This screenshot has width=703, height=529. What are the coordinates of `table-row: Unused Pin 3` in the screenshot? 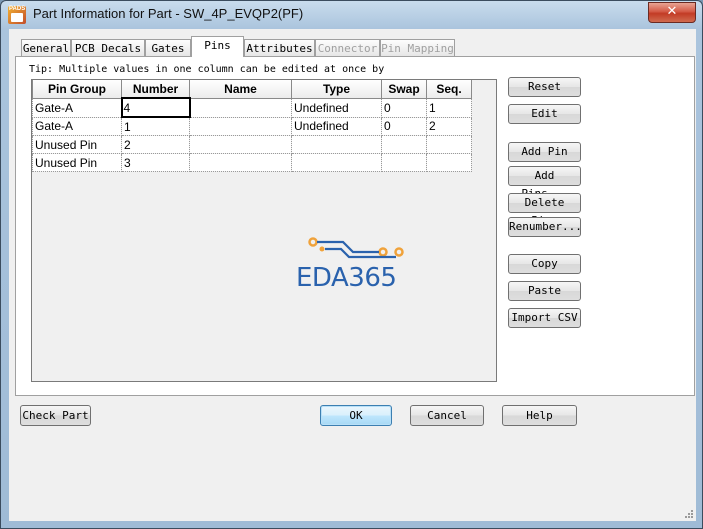 It's located at (252, 162).